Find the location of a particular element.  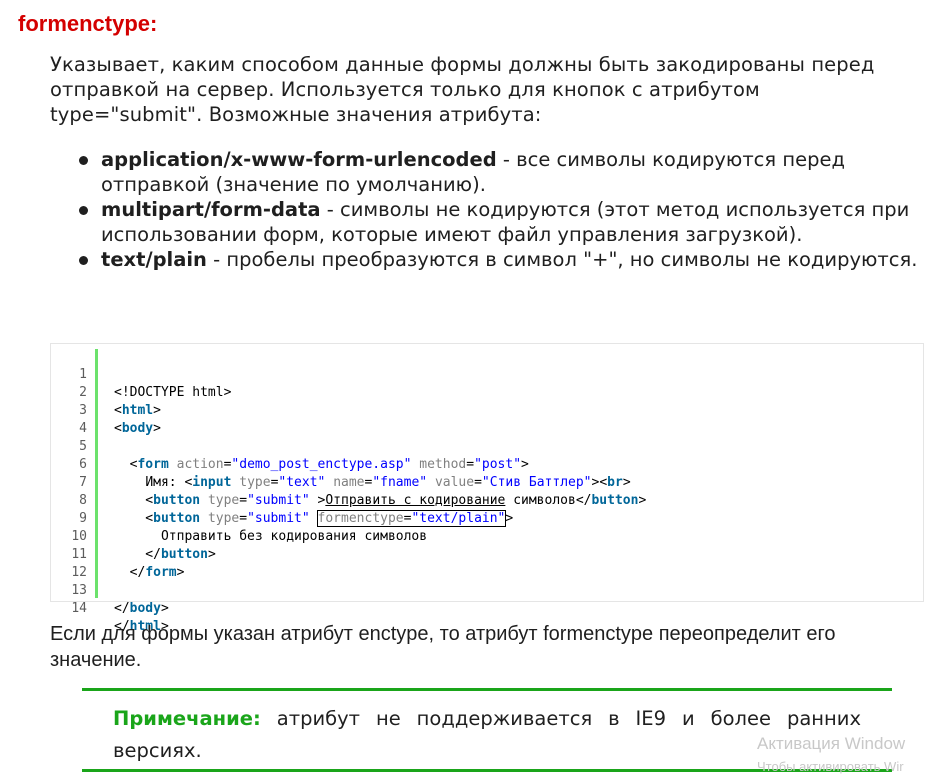

code-token: name is located at coordinates (349, 482).